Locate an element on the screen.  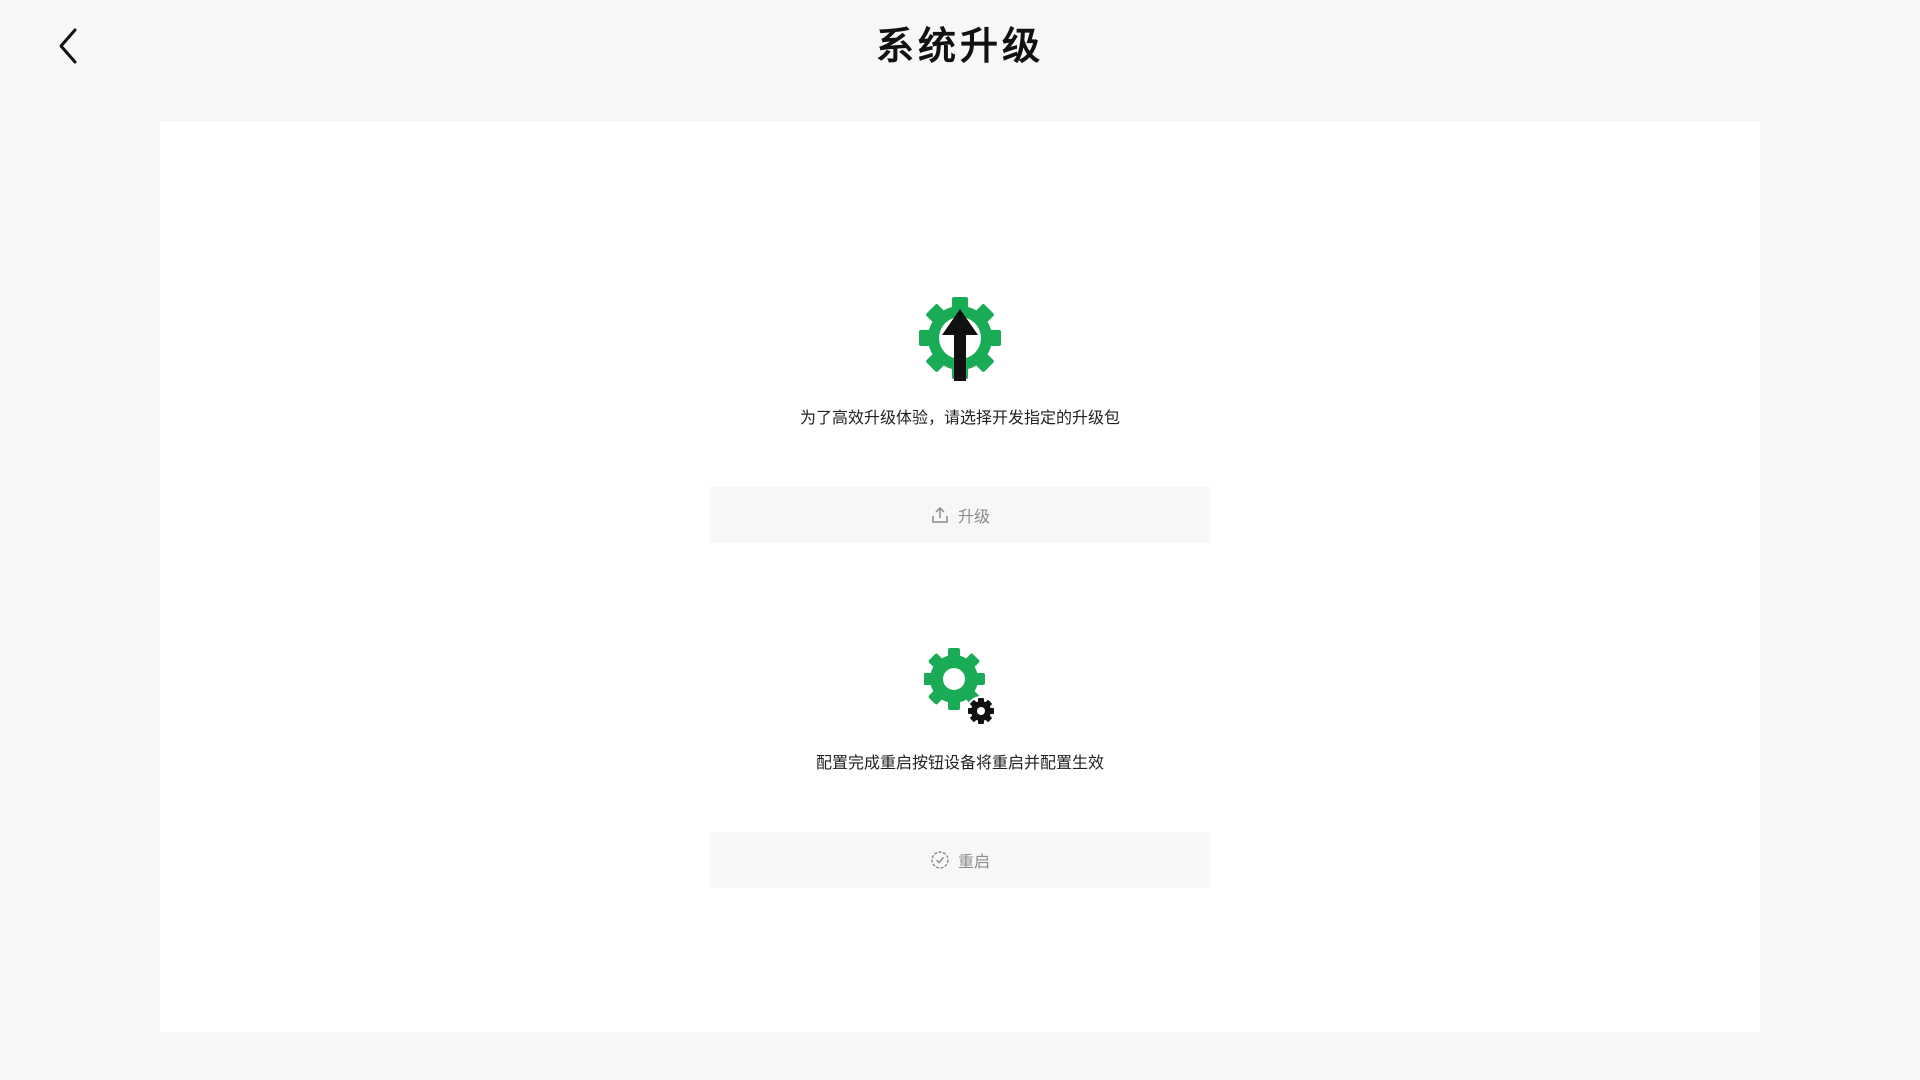
gear-upload-icon is located at coordinates (960, 342).